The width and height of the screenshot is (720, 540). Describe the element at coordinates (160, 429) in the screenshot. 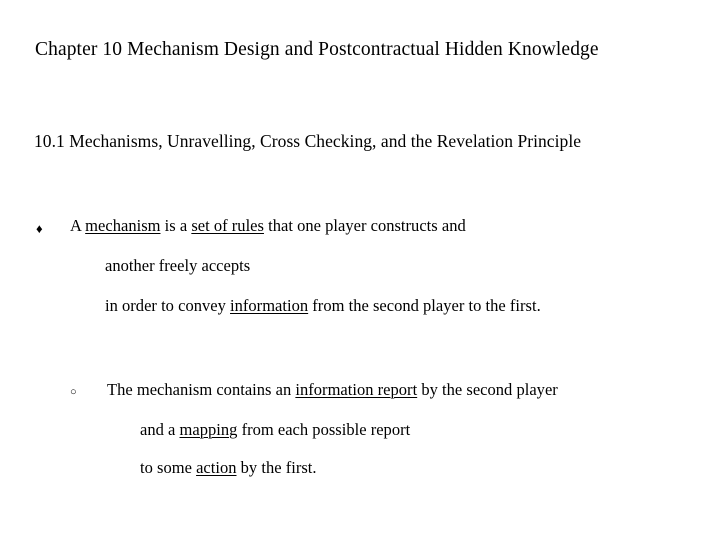

I see `text-run: and a` at that location.